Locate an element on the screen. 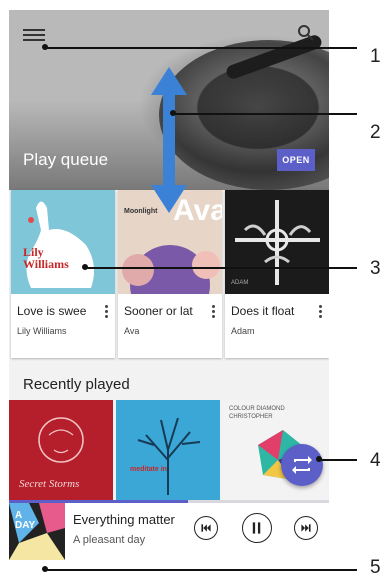 The height and width of the screenshot is (580, 390). pause-icon is located at coordinates (257, 528).